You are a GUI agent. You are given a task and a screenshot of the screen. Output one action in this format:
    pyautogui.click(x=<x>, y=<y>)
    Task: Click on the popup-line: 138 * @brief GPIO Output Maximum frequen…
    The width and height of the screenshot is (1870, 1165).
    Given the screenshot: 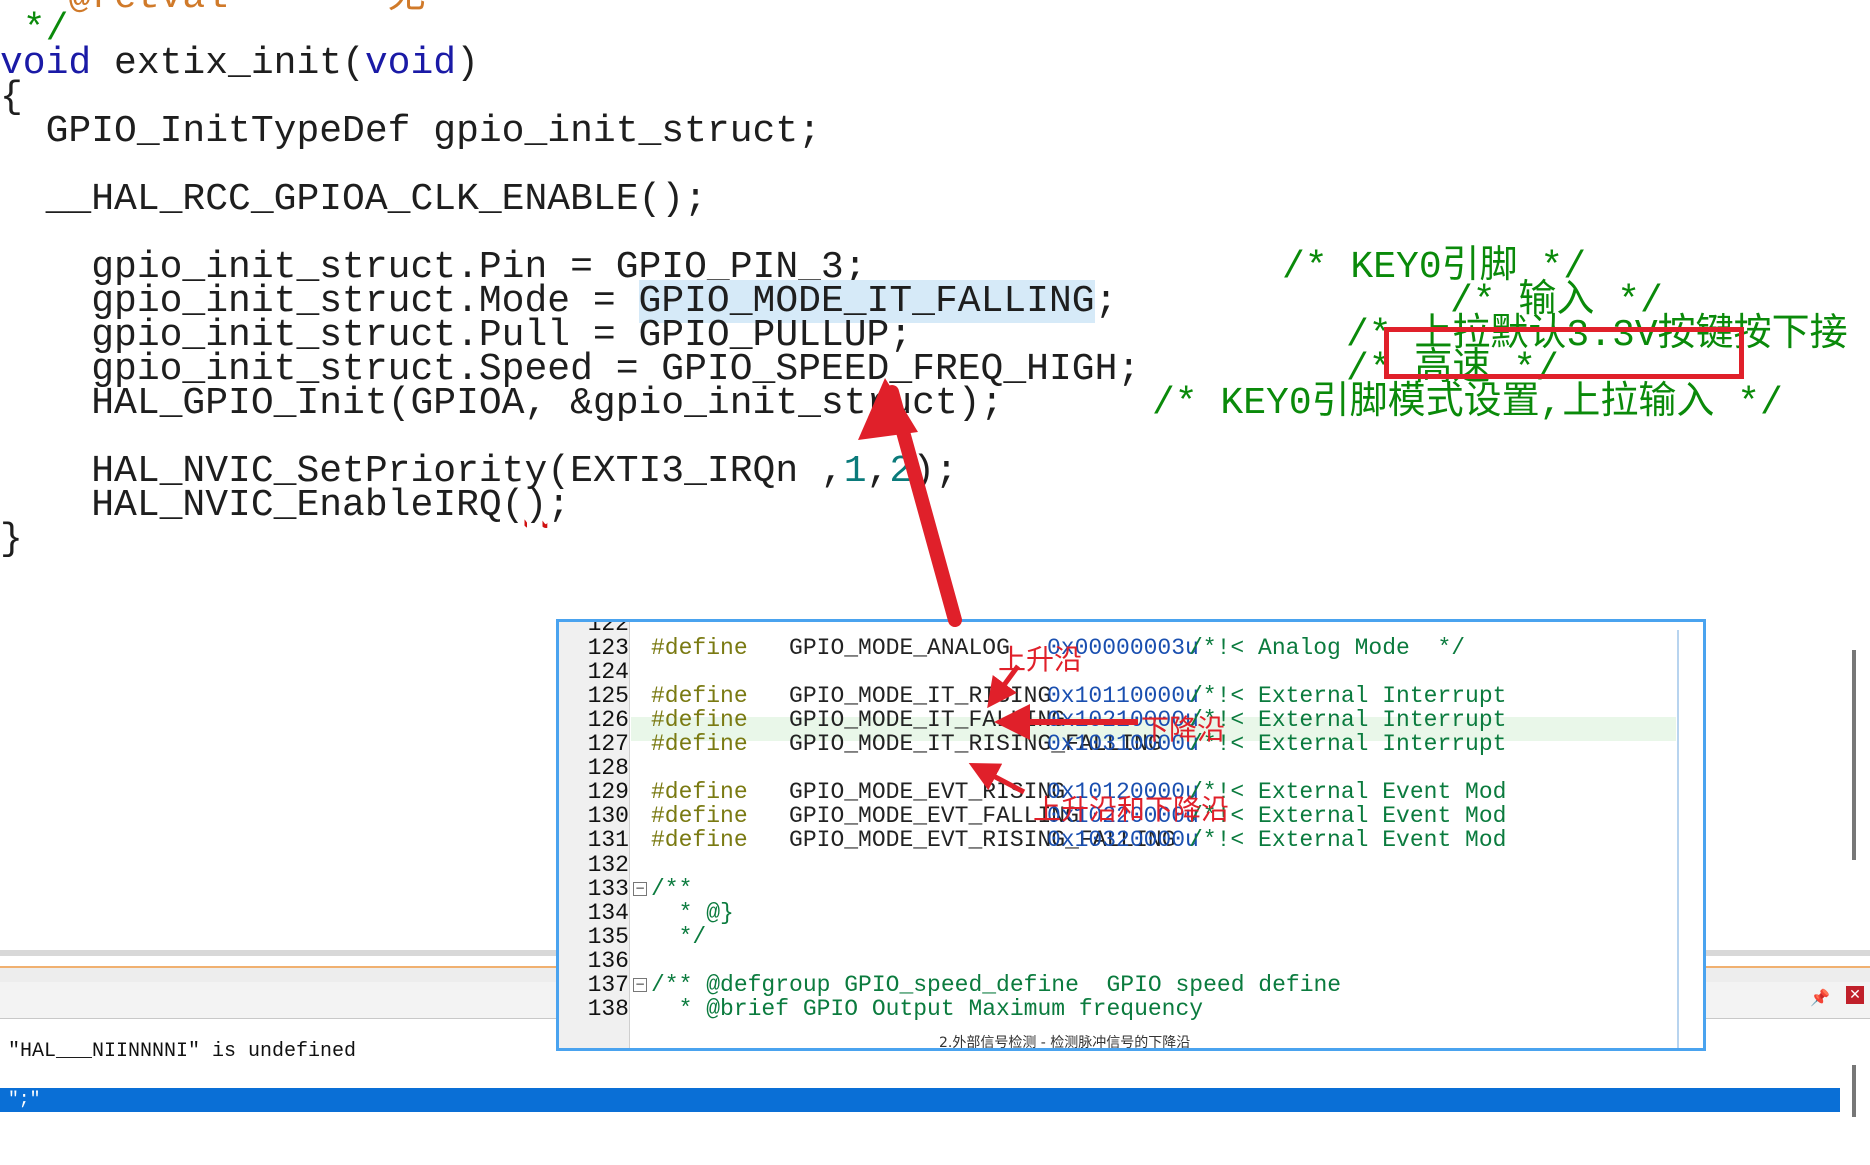 What is the action you would take?
    pyautogui.click(x=1131, y=1008)
    